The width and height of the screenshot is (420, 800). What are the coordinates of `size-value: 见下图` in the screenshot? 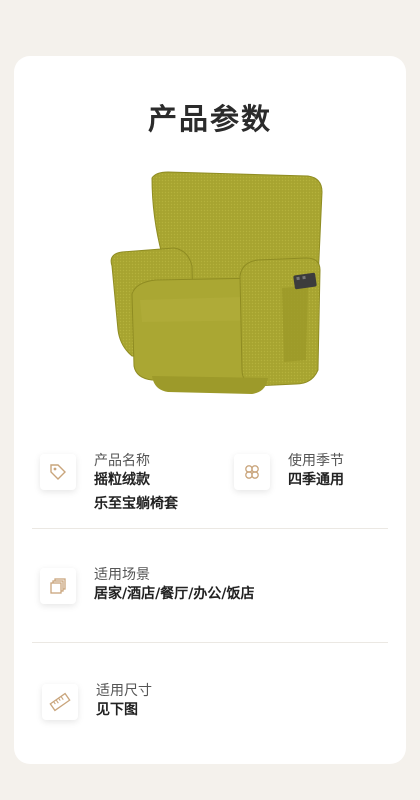 It's located at (117, 710).